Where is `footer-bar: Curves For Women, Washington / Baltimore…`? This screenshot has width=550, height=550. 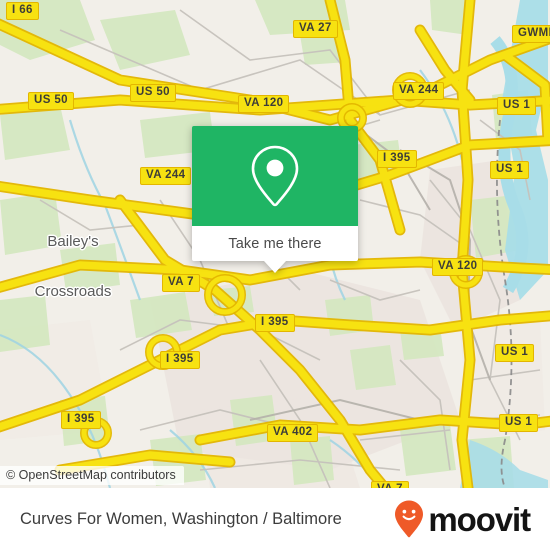
footer-bar: Curves For Women, Washington / Baltimore… is located at coordinates (275, 519).